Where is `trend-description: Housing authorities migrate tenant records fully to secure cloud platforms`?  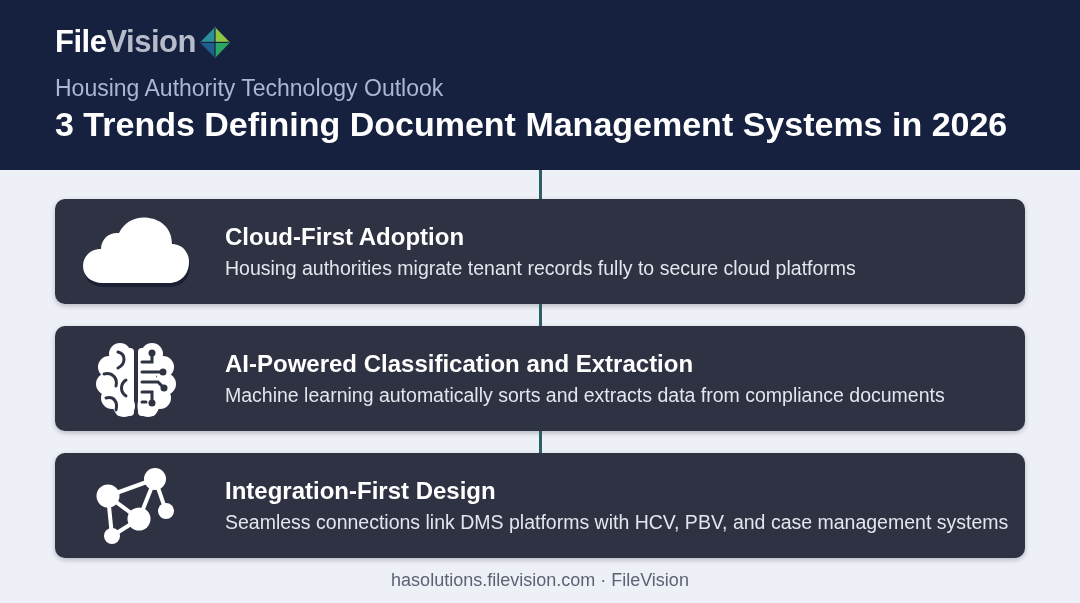 trend-description: Housing authorities migrate tenant records fully to secure cloud platforms is located at coordinates (540, 268).